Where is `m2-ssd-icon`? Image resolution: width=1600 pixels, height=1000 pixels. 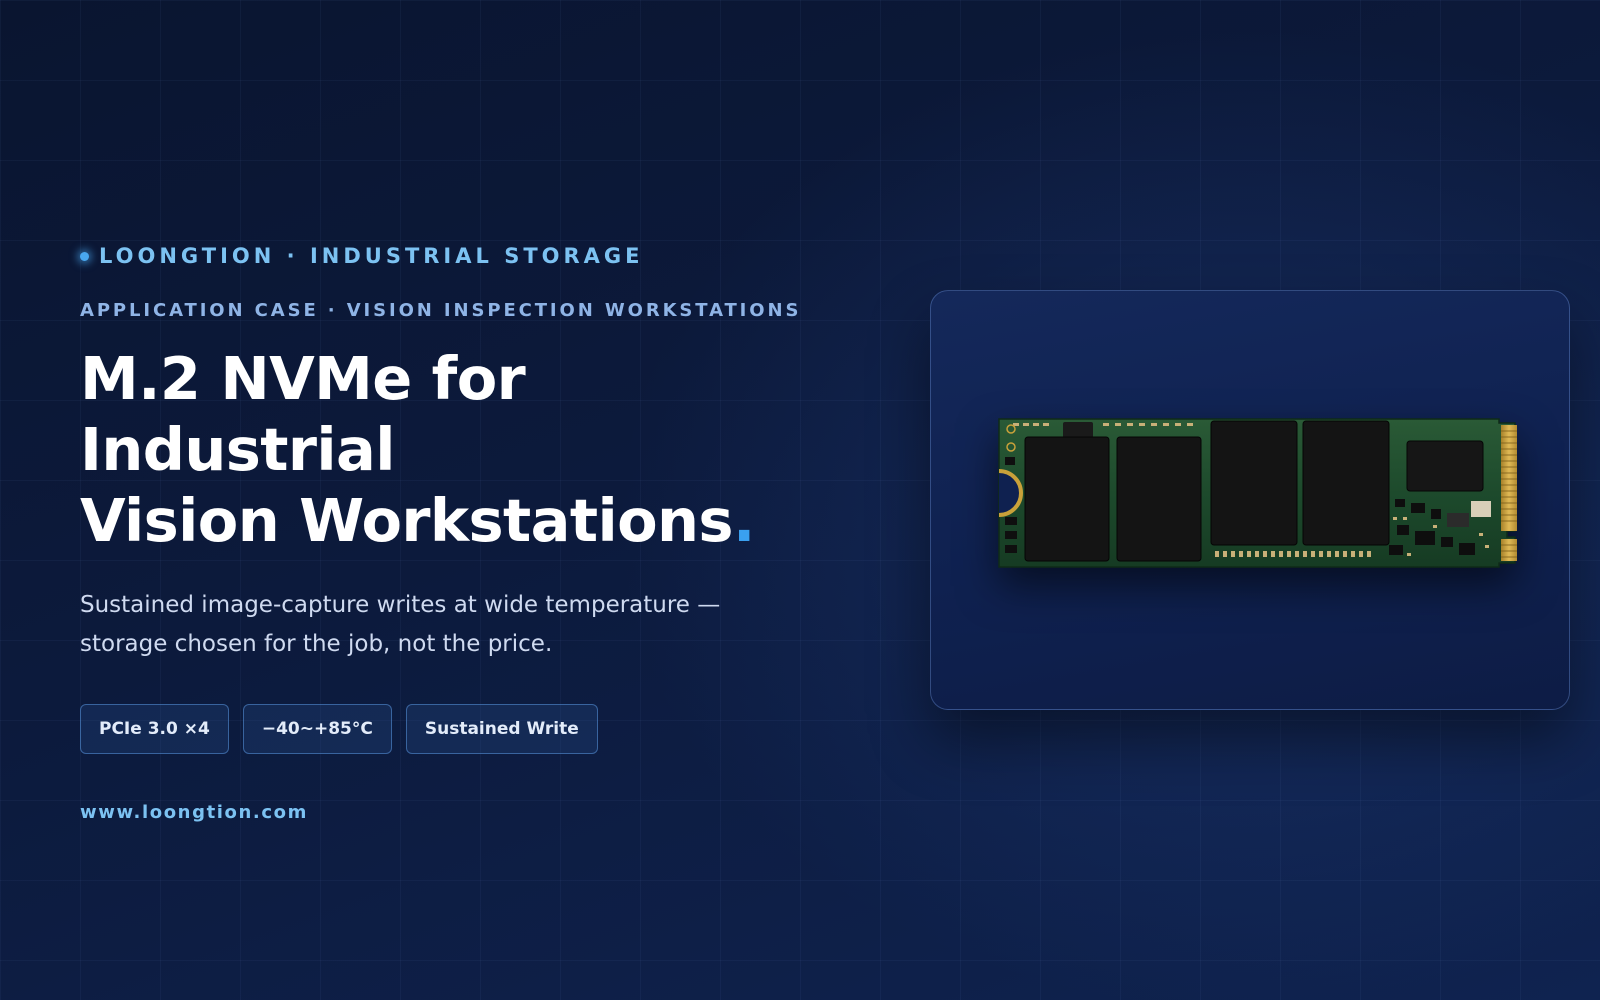 m2-ssd-icon is located at coordinates (1257, 493).